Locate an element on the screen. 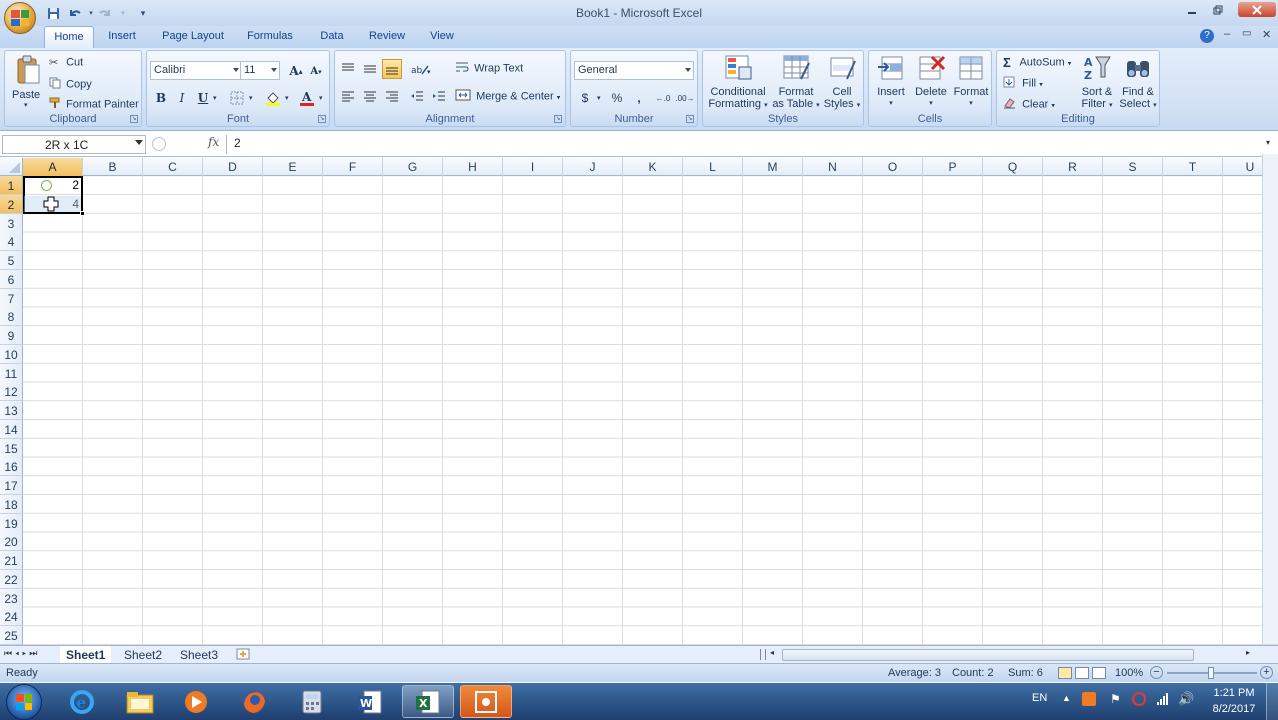  wrap-text-button: Wrap Text is located at coordinates (489, 68).